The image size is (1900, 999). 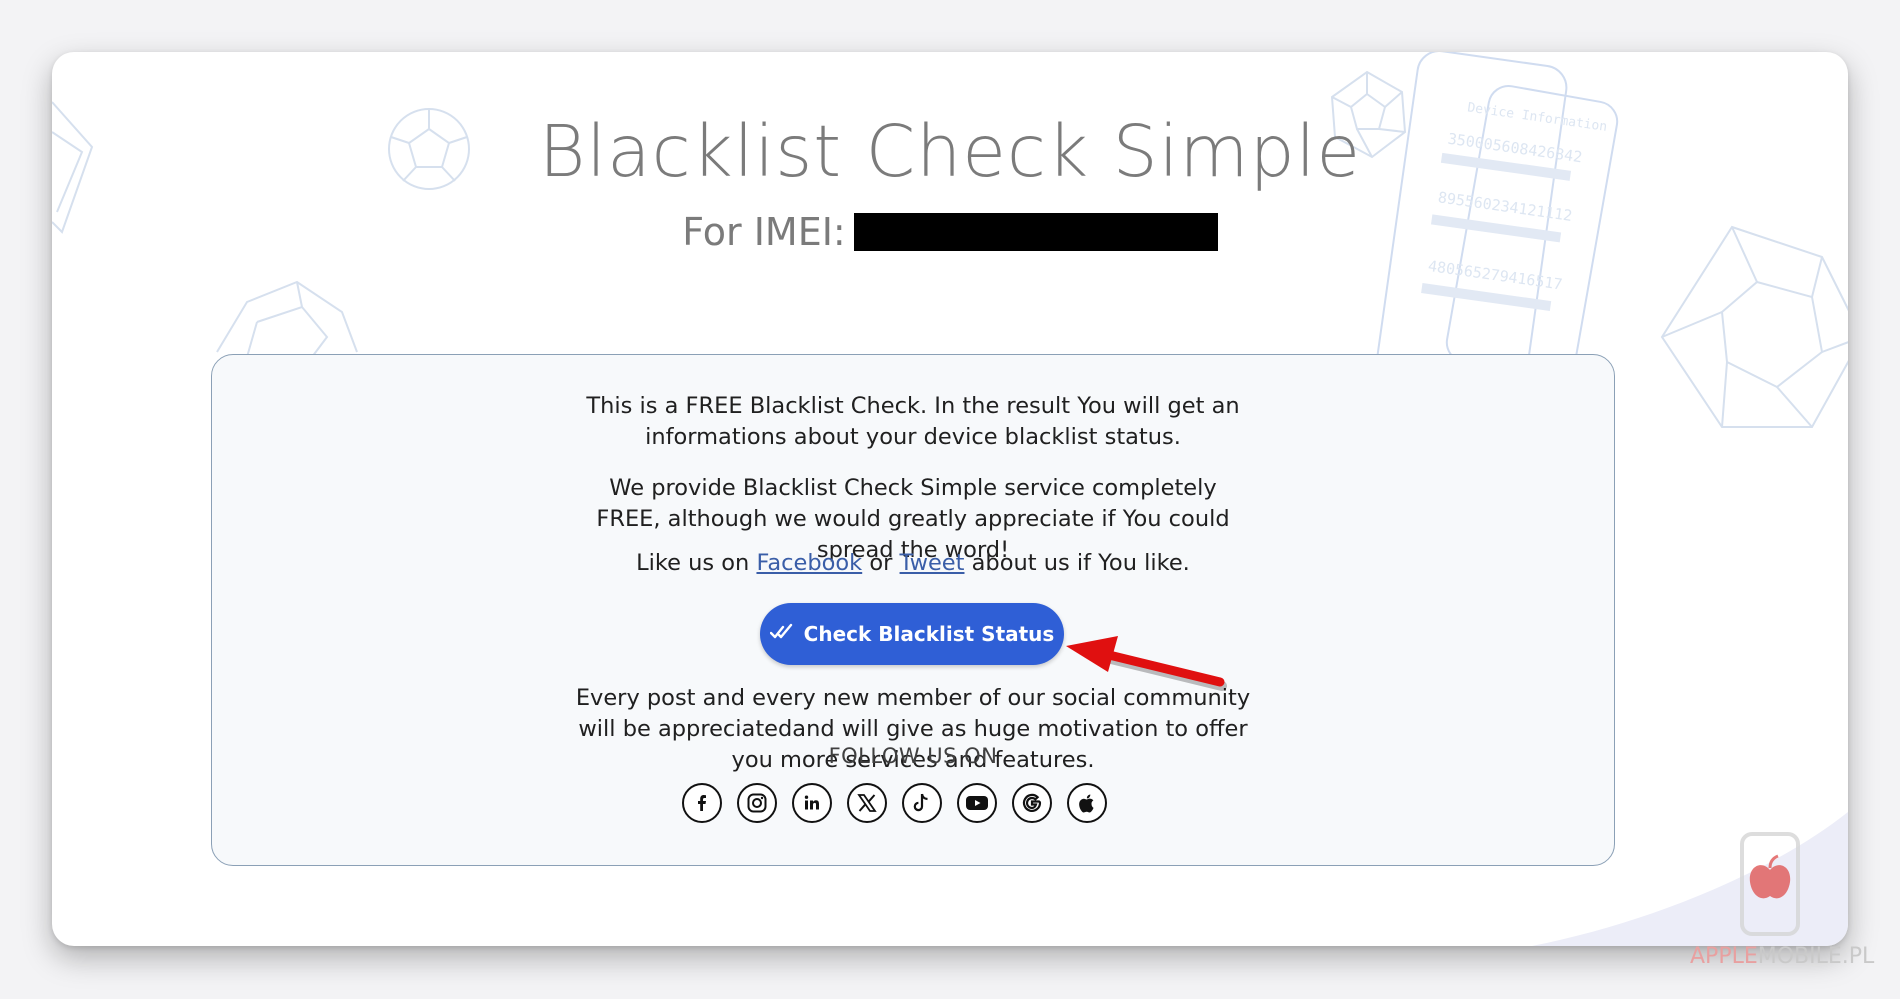 What do you see at coordinates (950, 151) in the screenshot?
I see `page-title: Blacklist Check Simple` at bounding box center [950, 151].